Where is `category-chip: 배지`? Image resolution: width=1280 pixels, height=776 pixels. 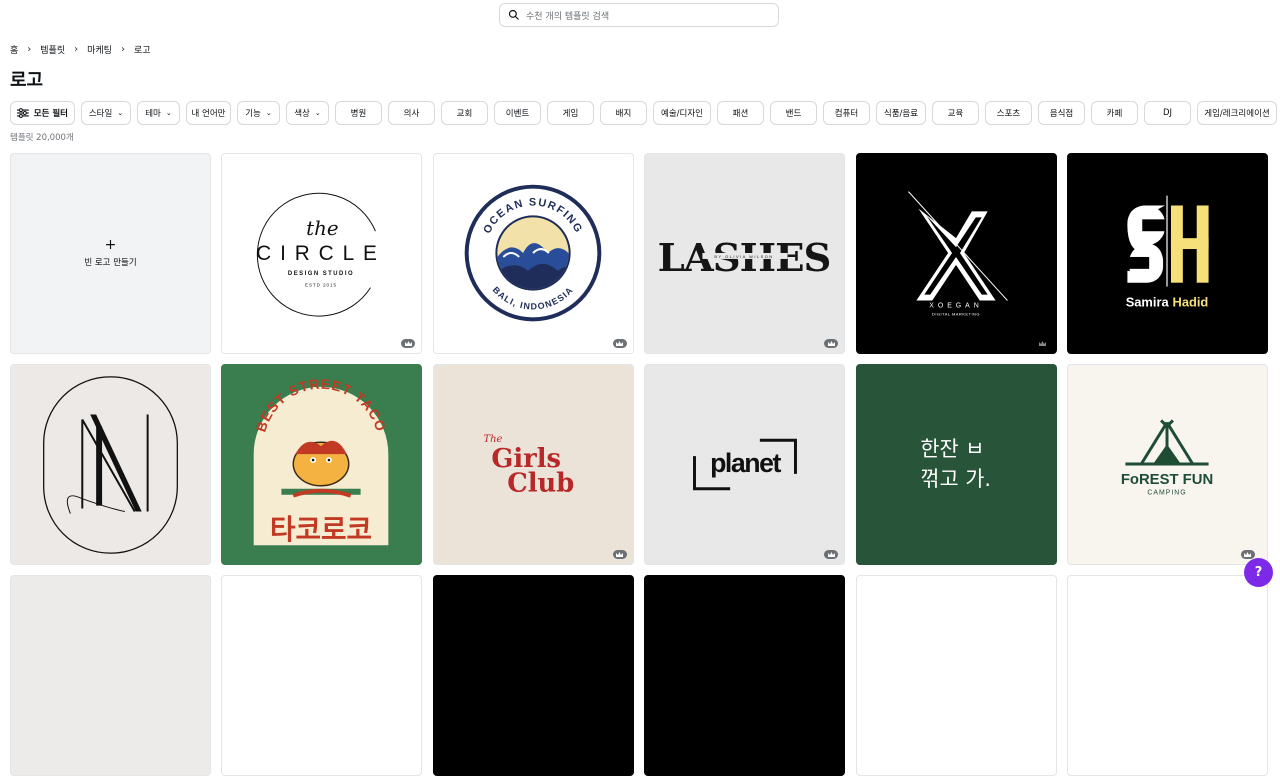
category-chip: 배지 is located at coordinates (623, 113).